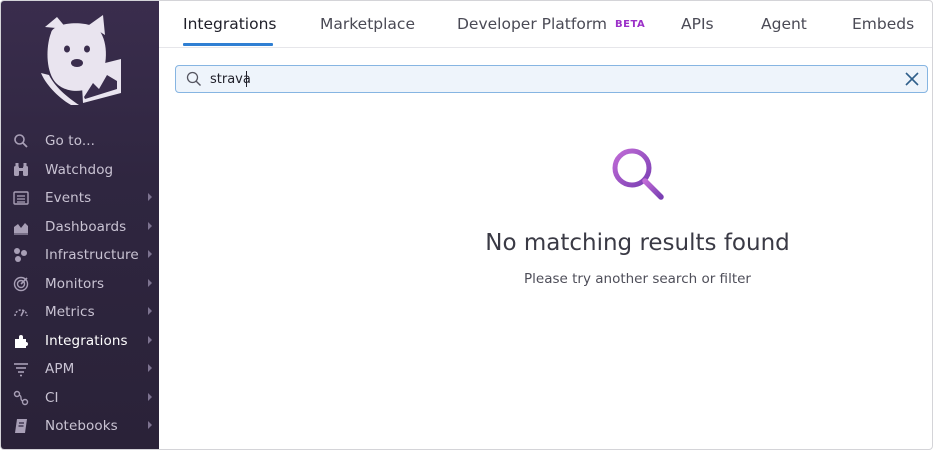 Image resolution: width=933 pixels, height=450 pixels. Describe the element at coordinates (86, 226) in the screenshot. I see `sidebar-item-label: Dashboards` at that location.